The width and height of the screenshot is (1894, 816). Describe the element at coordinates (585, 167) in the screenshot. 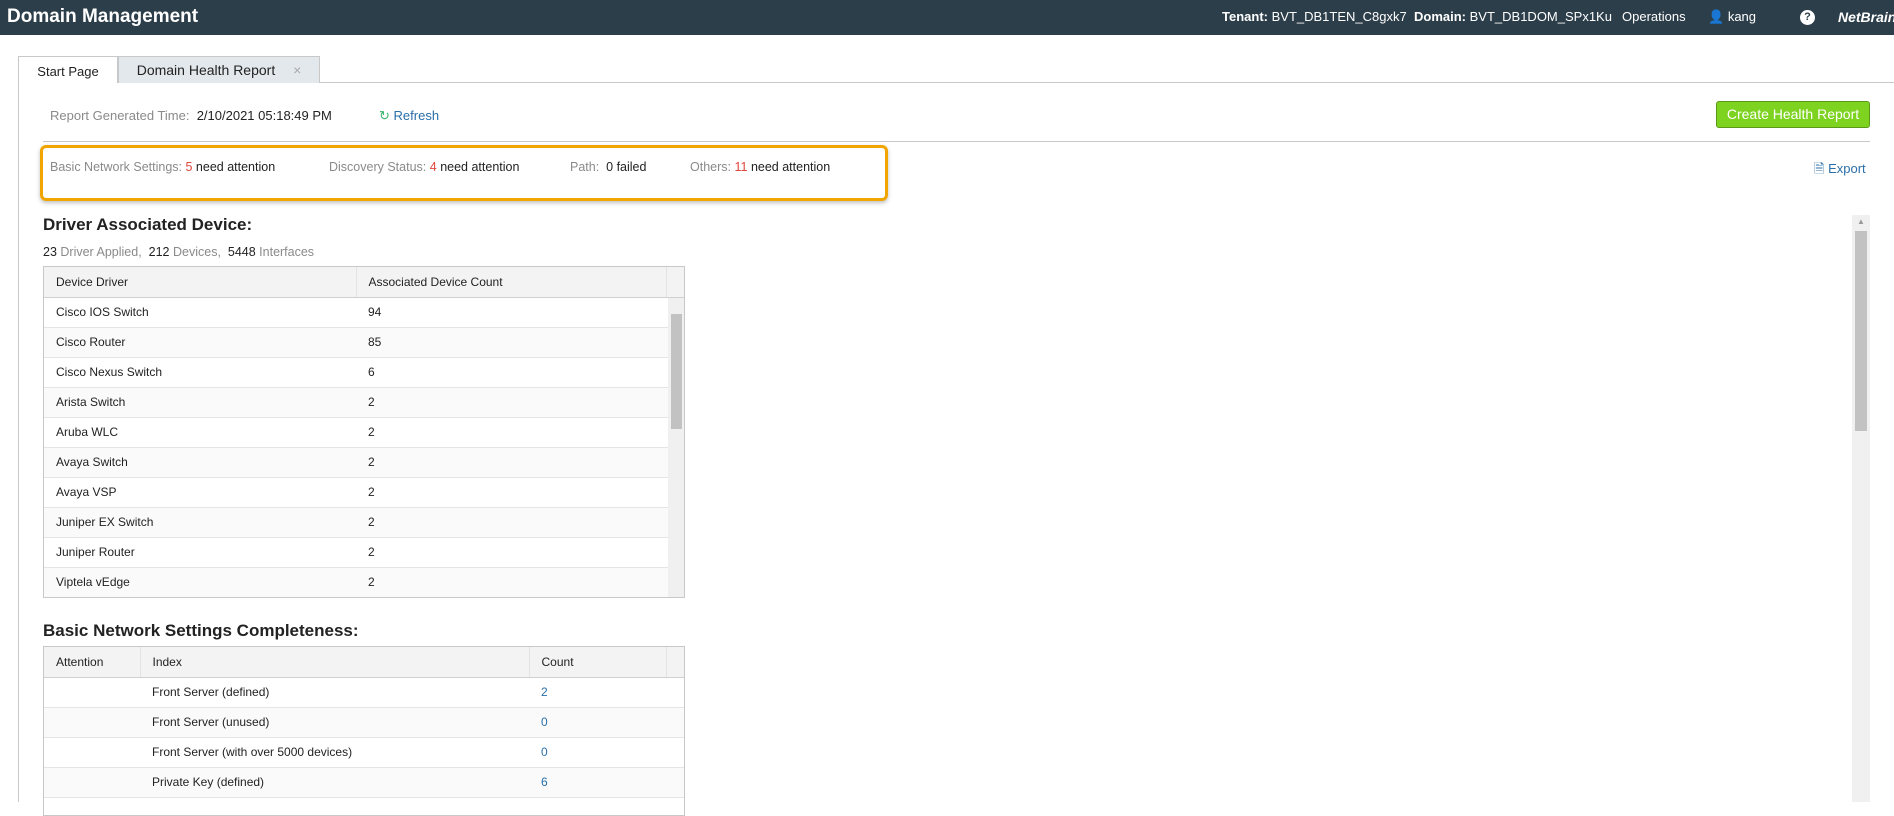

I see `summary-label: Path:` at that location.